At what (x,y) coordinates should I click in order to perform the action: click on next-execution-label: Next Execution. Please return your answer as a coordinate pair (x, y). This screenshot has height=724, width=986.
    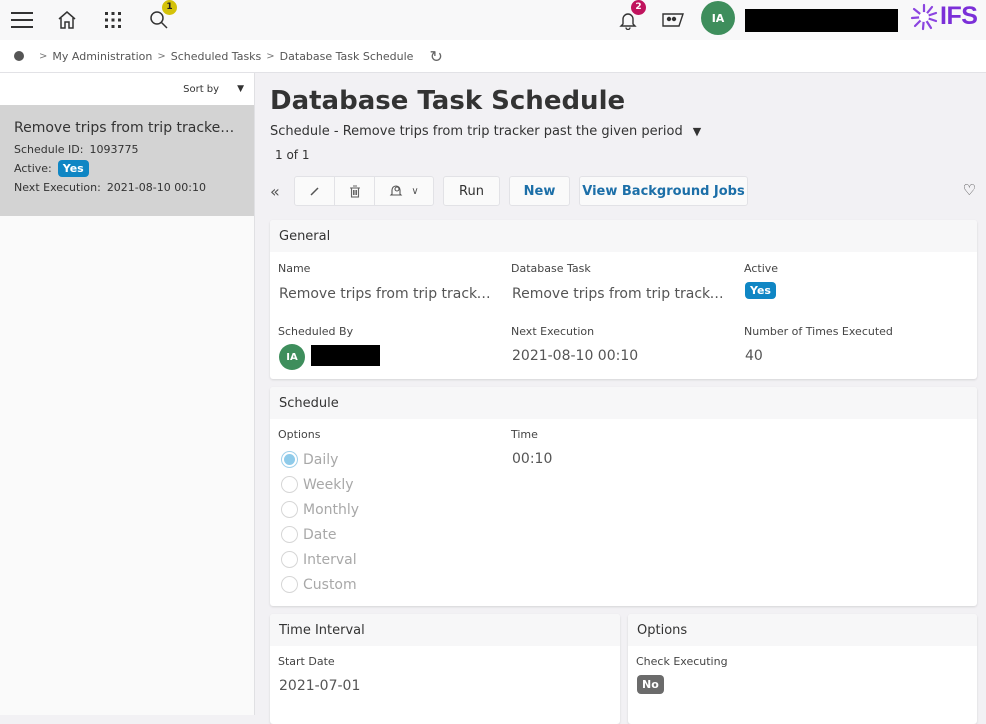
    Looking at the image, I should click on (553, 331).